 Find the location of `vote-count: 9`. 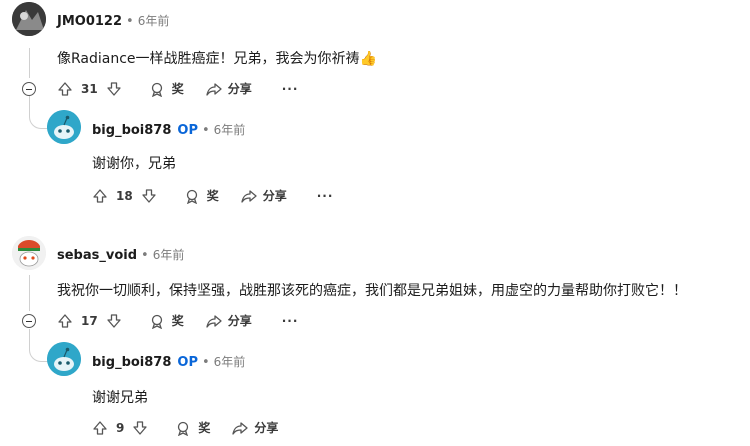

vote-count: 9 is located at coordinates (120, 427).